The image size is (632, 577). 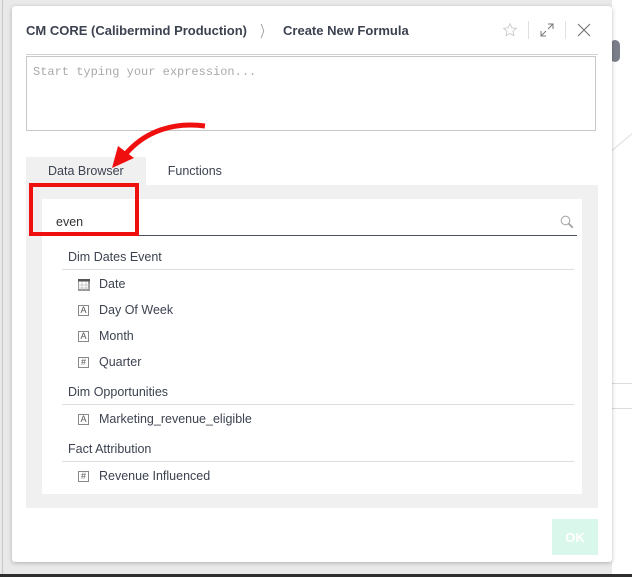 What do you see at coordinates (84, 284) in the screenshot?
I see `calendar-icon` at bounding box center [84, 284].